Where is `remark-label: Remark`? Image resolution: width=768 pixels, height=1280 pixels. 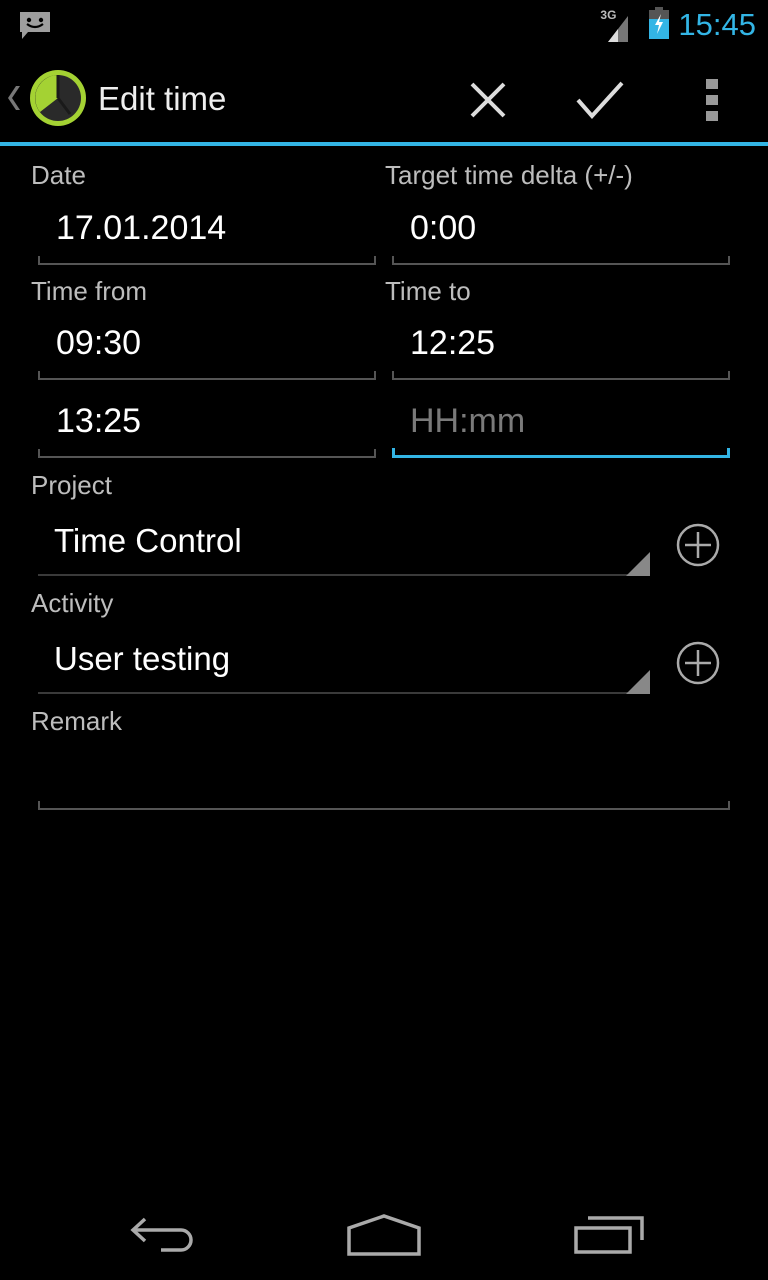 remark-label: Remark is located at coordinates (77, 721).